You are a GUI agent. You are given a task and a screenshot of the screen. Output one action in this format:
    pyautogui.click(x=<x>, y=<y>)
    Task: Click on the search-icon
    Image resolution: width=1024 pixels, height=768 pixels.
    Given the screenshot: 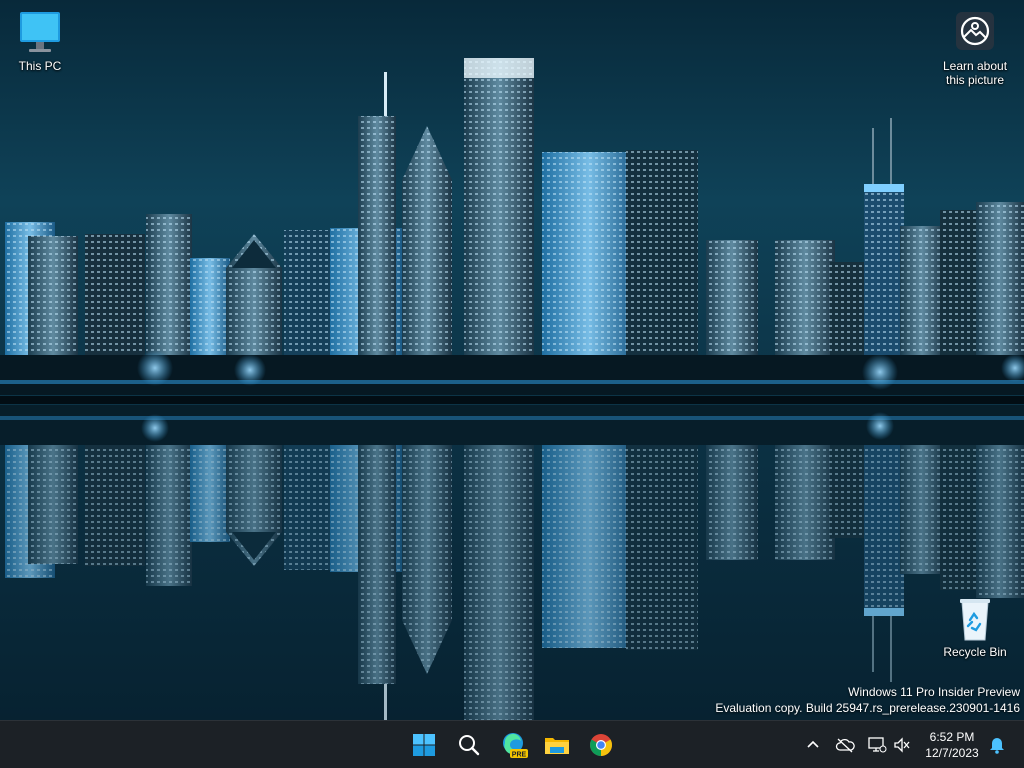 What is the action you would take?
    pyautogui.click(x=469, y=745)
    